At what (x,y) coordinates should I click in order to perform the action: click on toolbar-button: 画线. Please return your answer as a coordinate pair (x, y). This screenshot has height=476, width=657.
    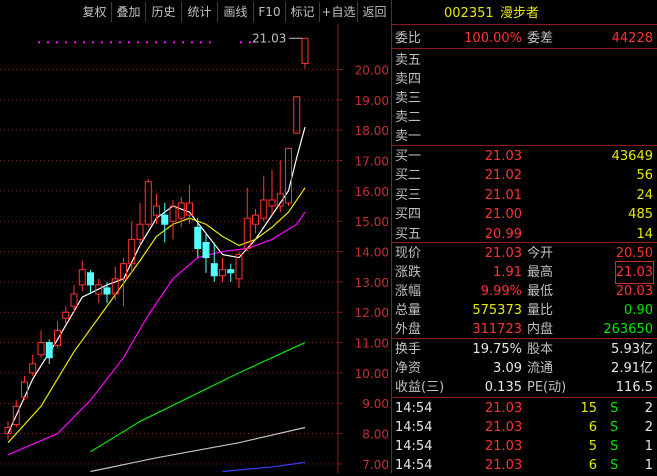
    Looking at the image, I should click on (236, 12).